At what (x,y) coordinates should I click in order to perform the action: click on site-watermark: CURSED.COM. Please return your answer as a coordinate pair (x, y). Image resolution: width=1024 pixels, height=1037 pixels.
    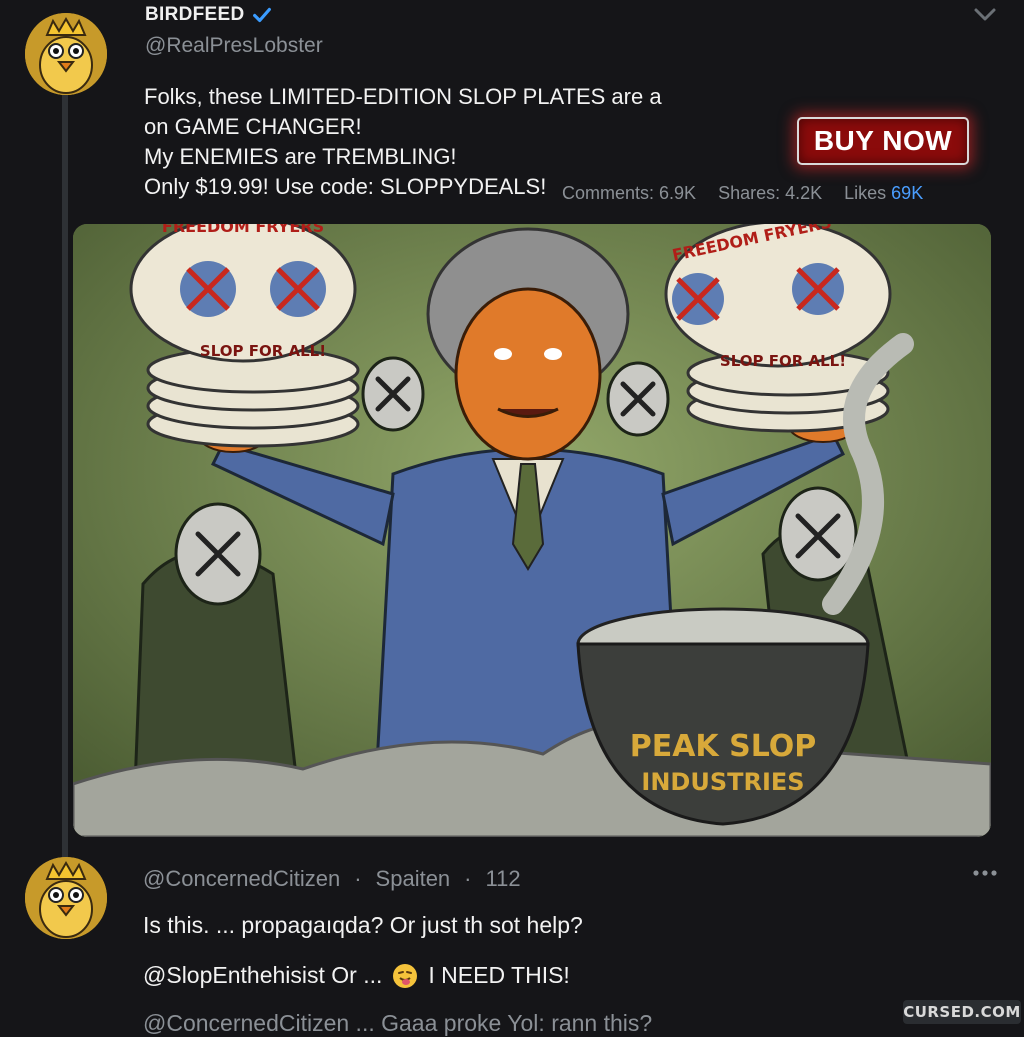
    Looking at the image, I should click on (962, 1012).